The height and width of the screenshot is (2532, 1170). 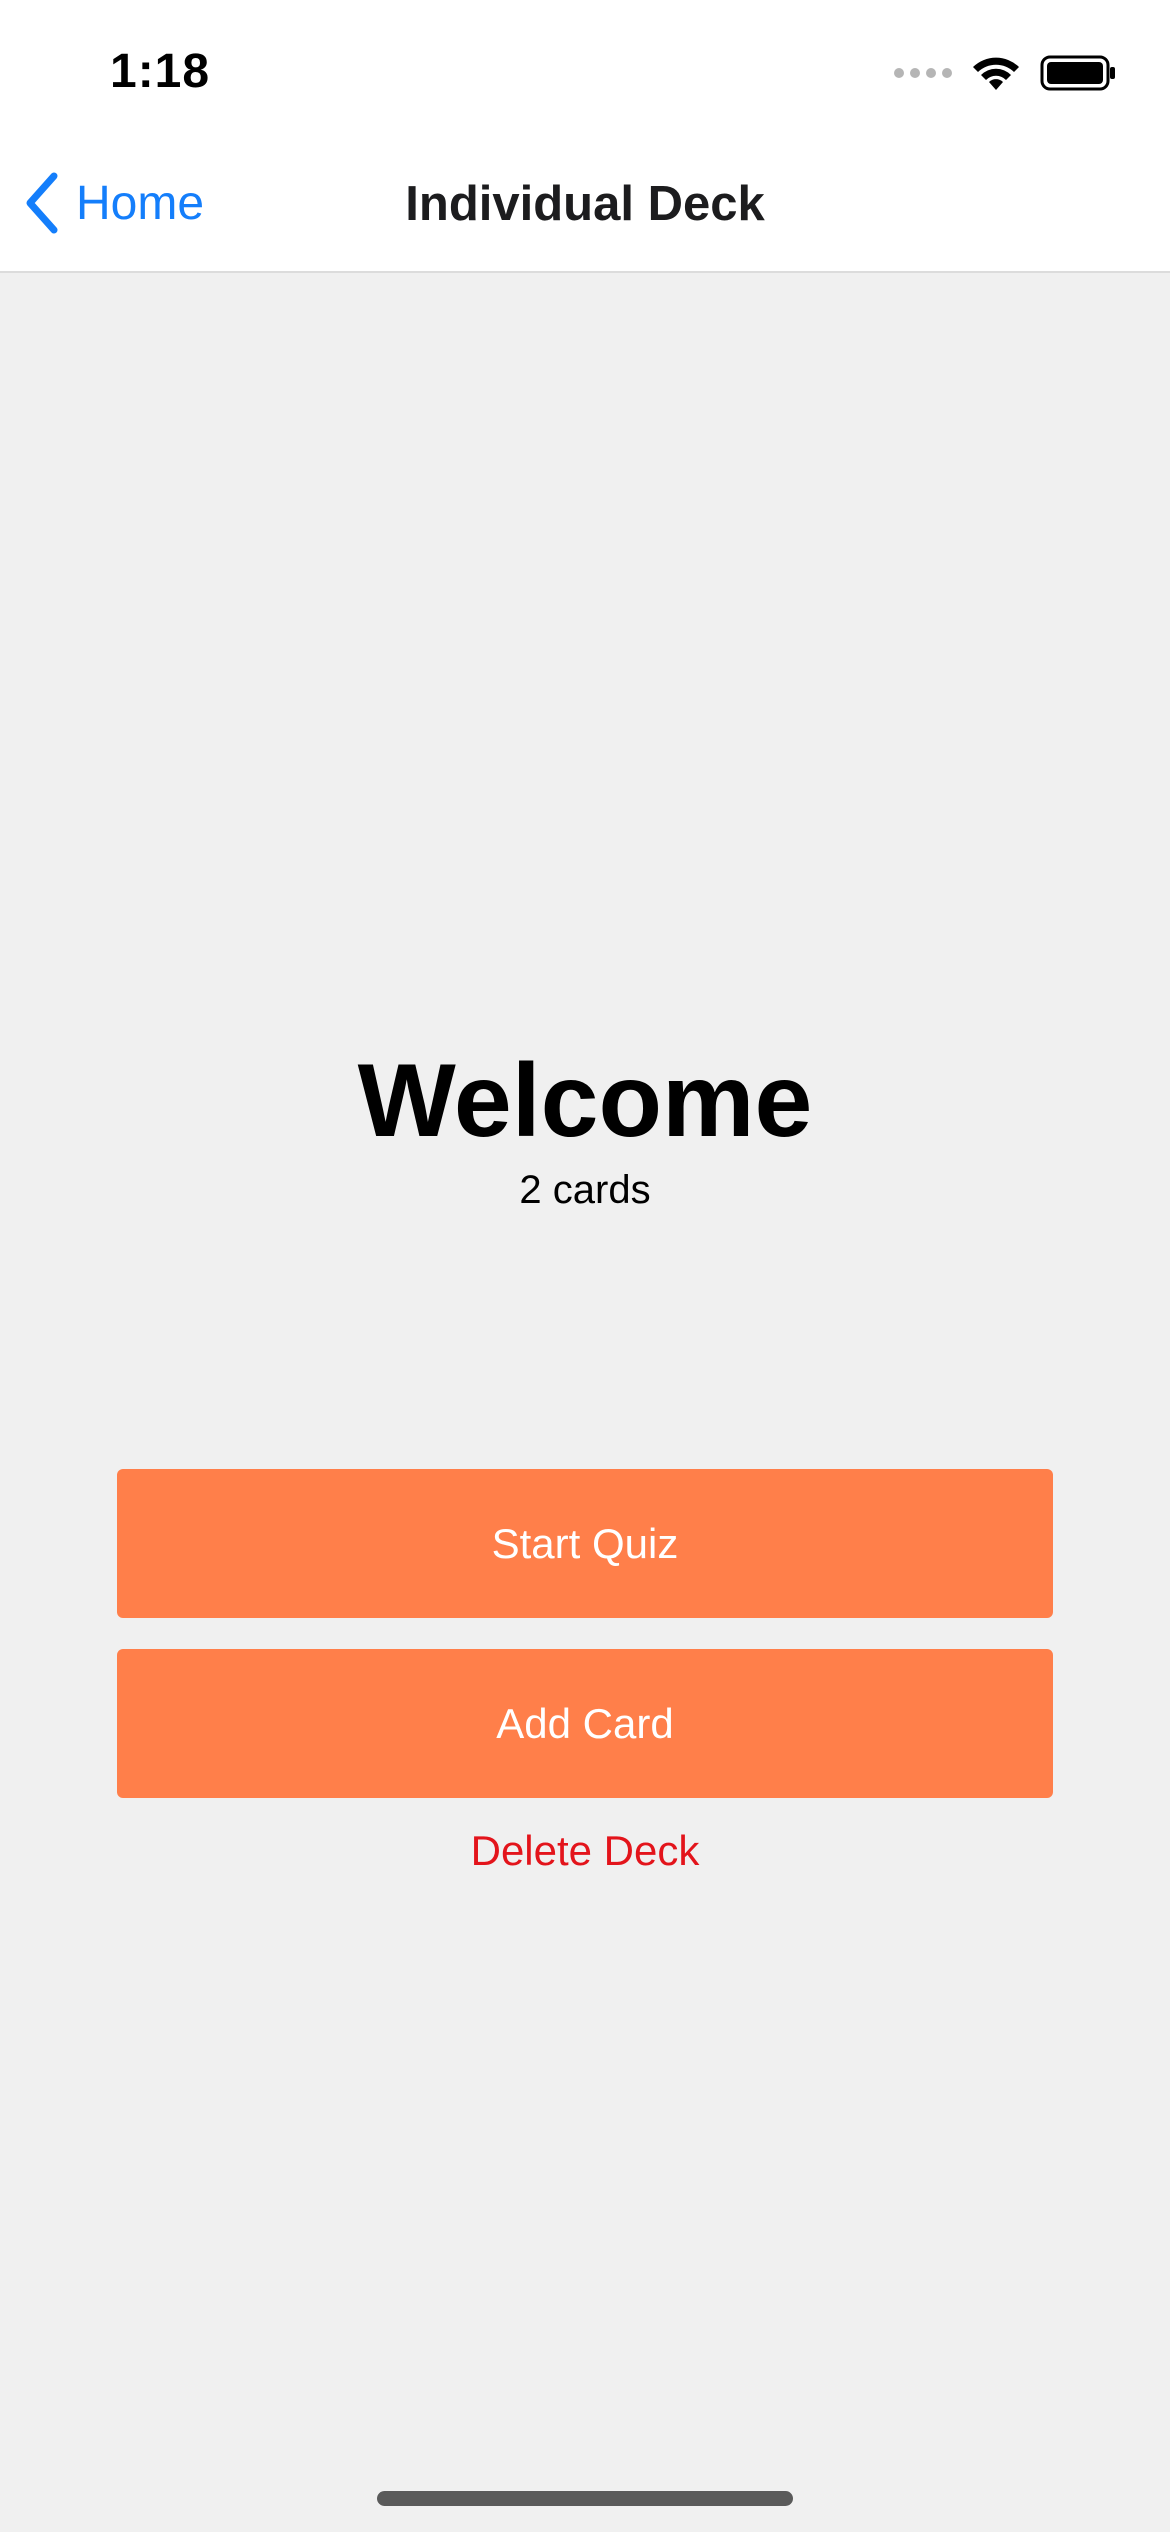 What do you see at coordinates (585, 2498) in the screenshot?
I see `home-indicator` at bounding box center [585, 2498].